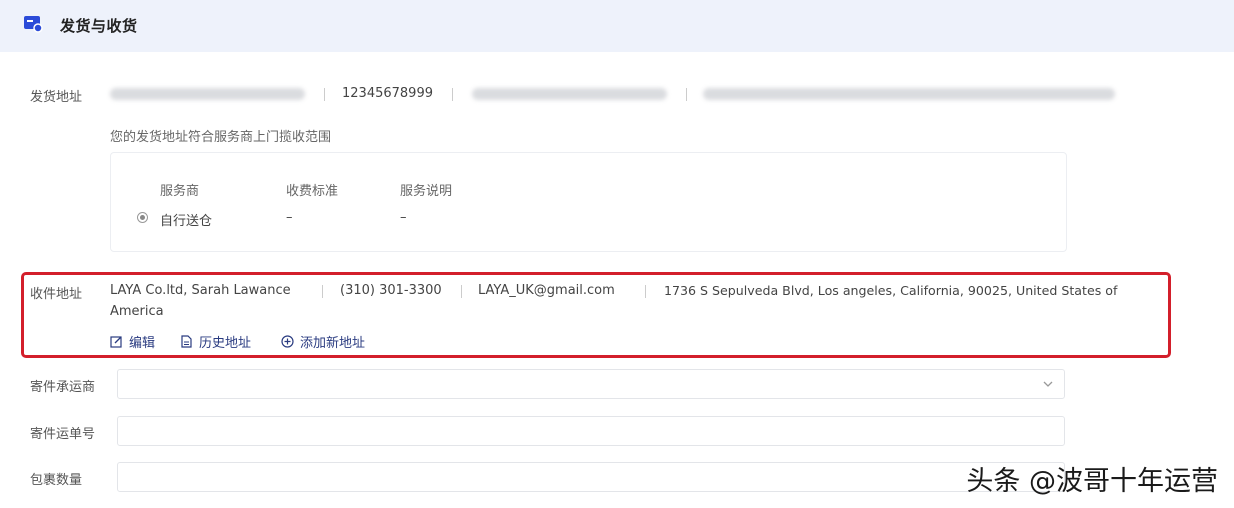 This screenshot has height=508, width=1234. Describe the element at coordinates (63, 387) in the screenshot. I see `carrier-label: 寄件承运商` at that location.